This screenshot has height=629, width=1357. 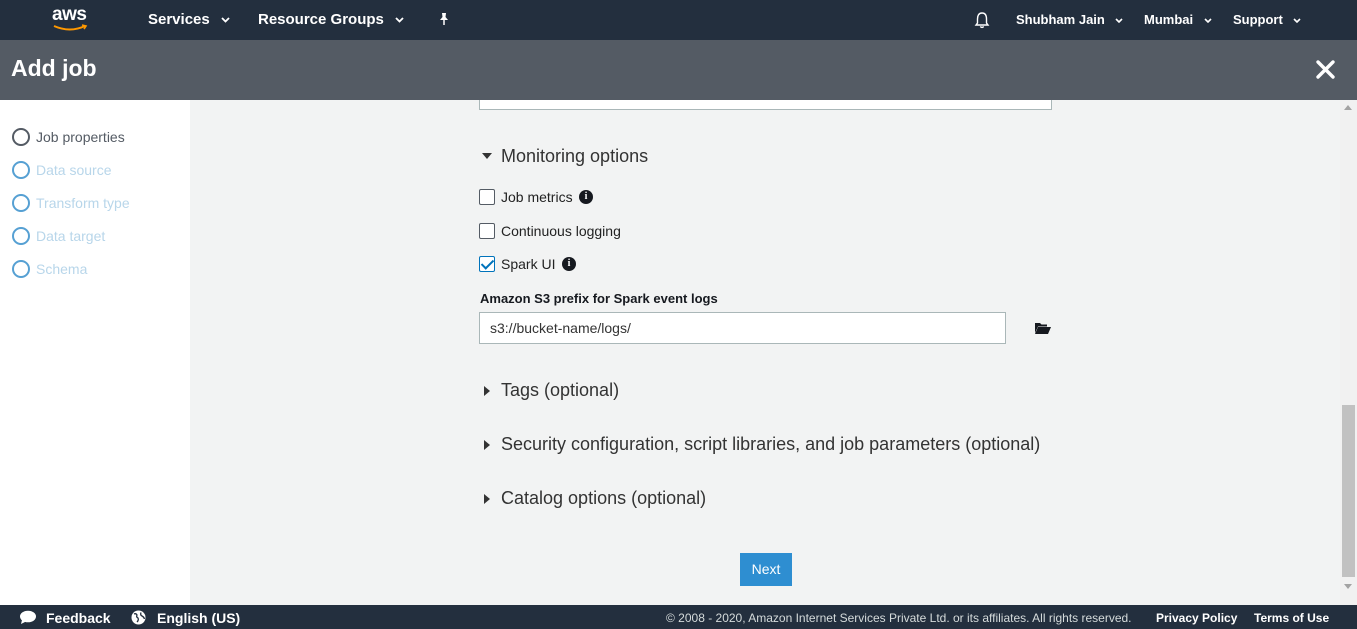 I want to click on feedback-link: Feedback, so click(x=78, y=617).